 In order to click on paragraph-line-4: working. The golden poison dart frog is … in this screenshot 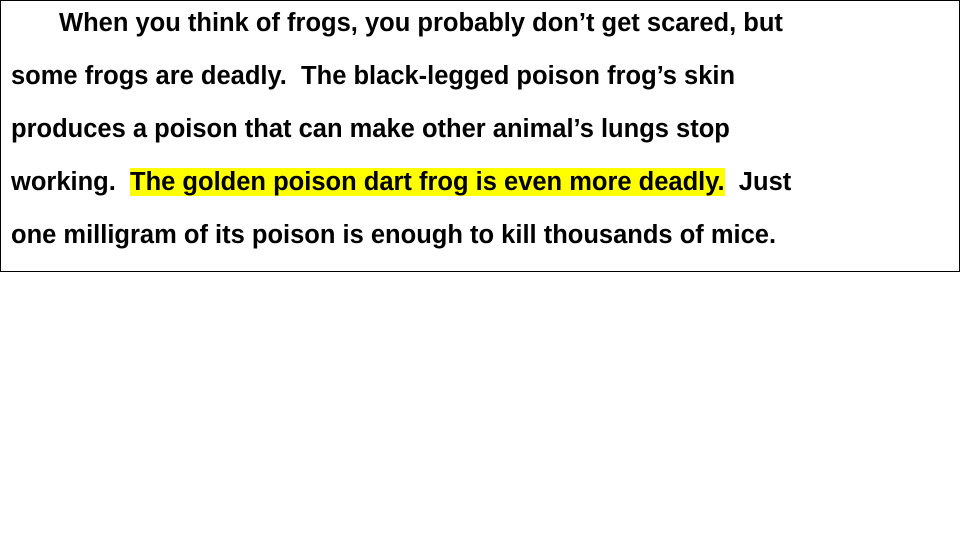, I will do `click(401, 182)`.